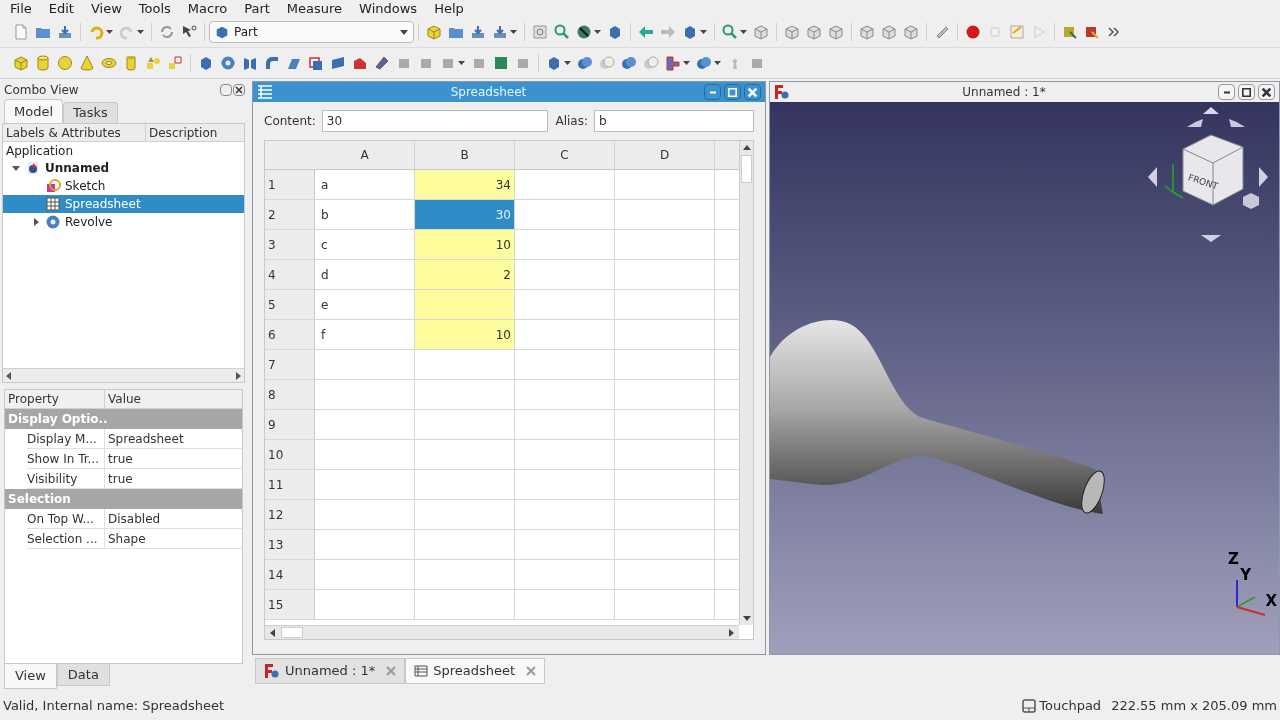  Describe the element at coordinates (127, 32) in the screenshot. I see `redo-icon` at that location.